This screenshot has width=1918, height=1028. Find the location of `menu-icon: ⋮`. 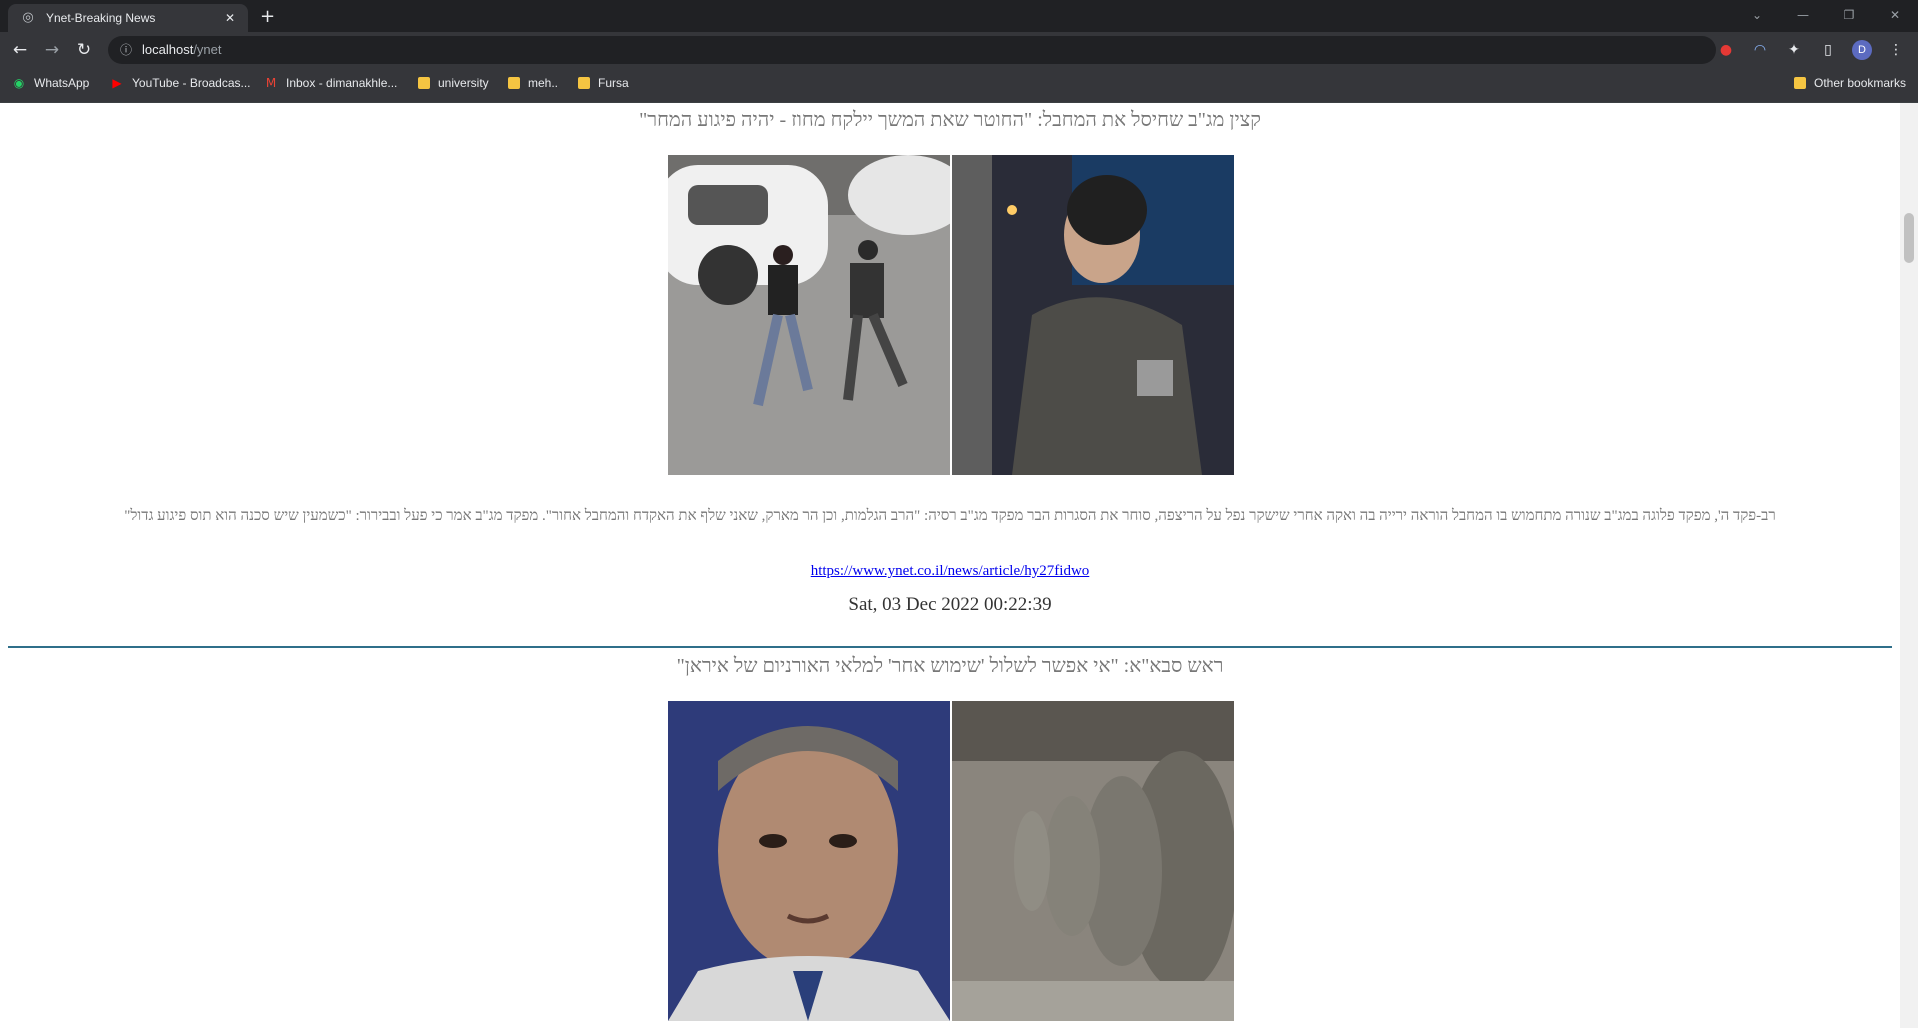

menu-icon: ⋮ is located at coordinates (1896, 50).